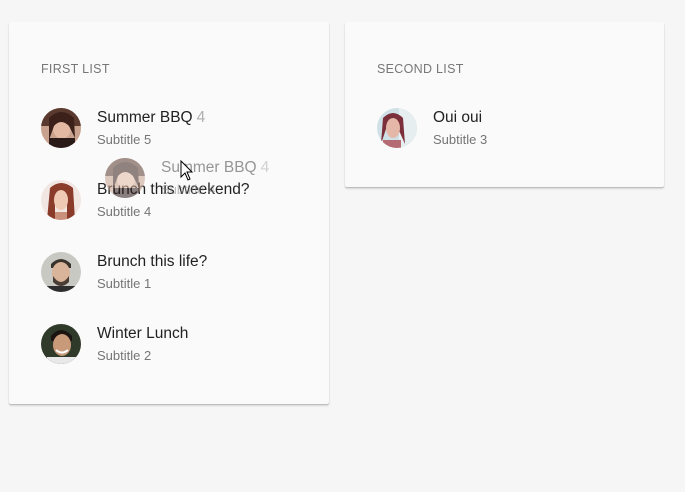 This screenshot has width=685, height=492. What do you see at coordinates (61, 272) in the screenshot?
I see `man-beard-avatar` at bounding box center [61, 272].